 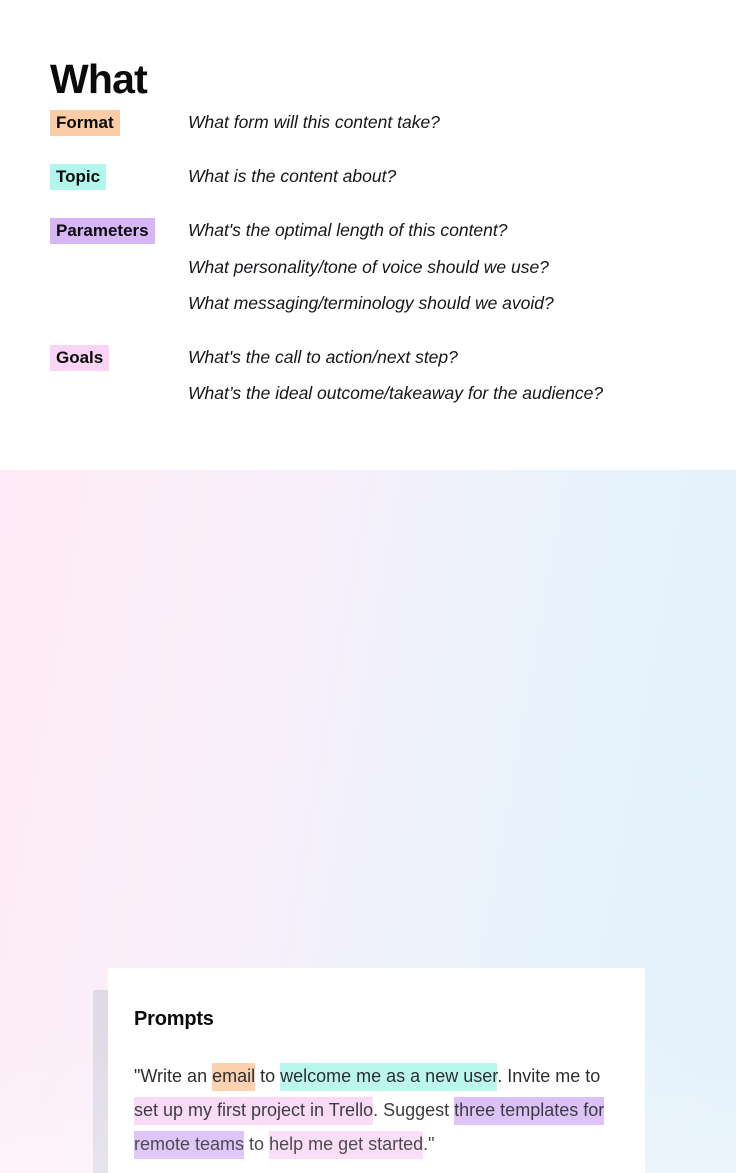 What do you see at coordinates (414, 1110) in the screenshot?
I see `prompt-plain-text: . Suggest` at bounding box center [414, 1110].